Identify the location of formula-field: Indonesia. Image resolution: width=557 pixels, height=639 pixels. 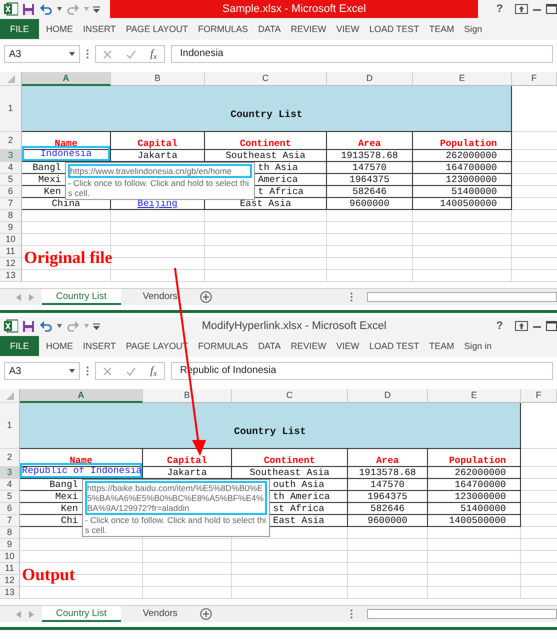
(362, 54).